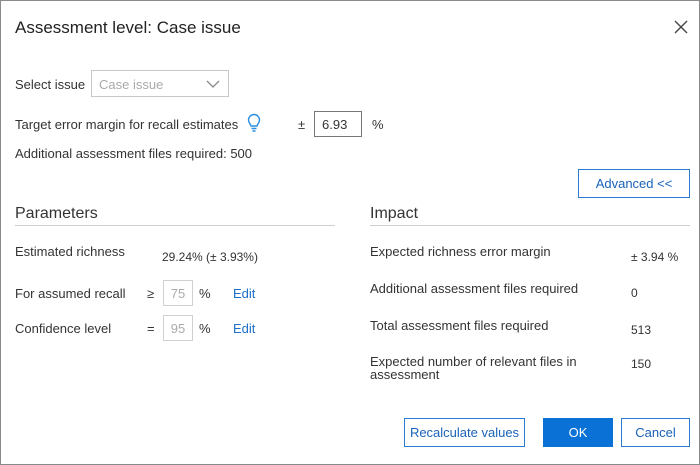 The image size is (700, 465). I want to click on advanced-button: Advanced <<, so click(634, 183).